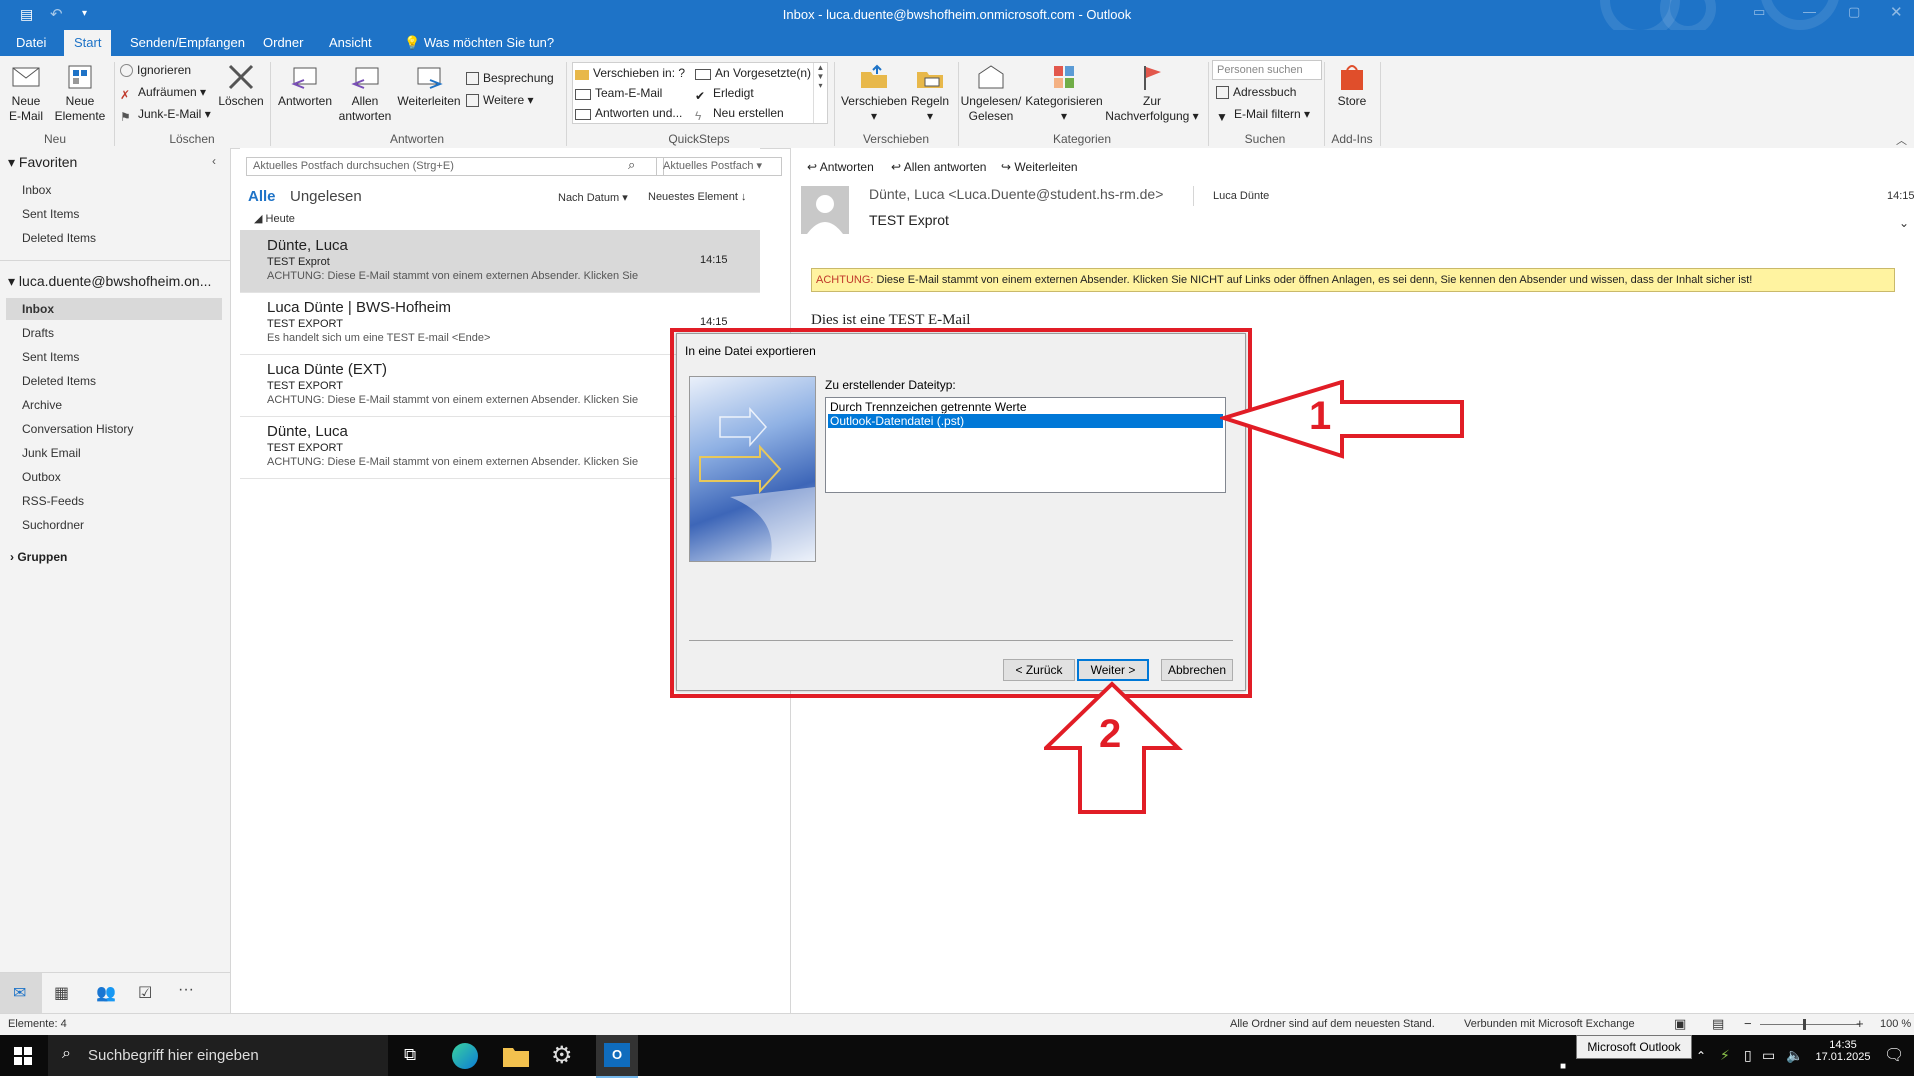  What do you see at coordinates (19, 993) in the screenshot?
I see `mail-icon: ✉` at bounding box center [19, 993].